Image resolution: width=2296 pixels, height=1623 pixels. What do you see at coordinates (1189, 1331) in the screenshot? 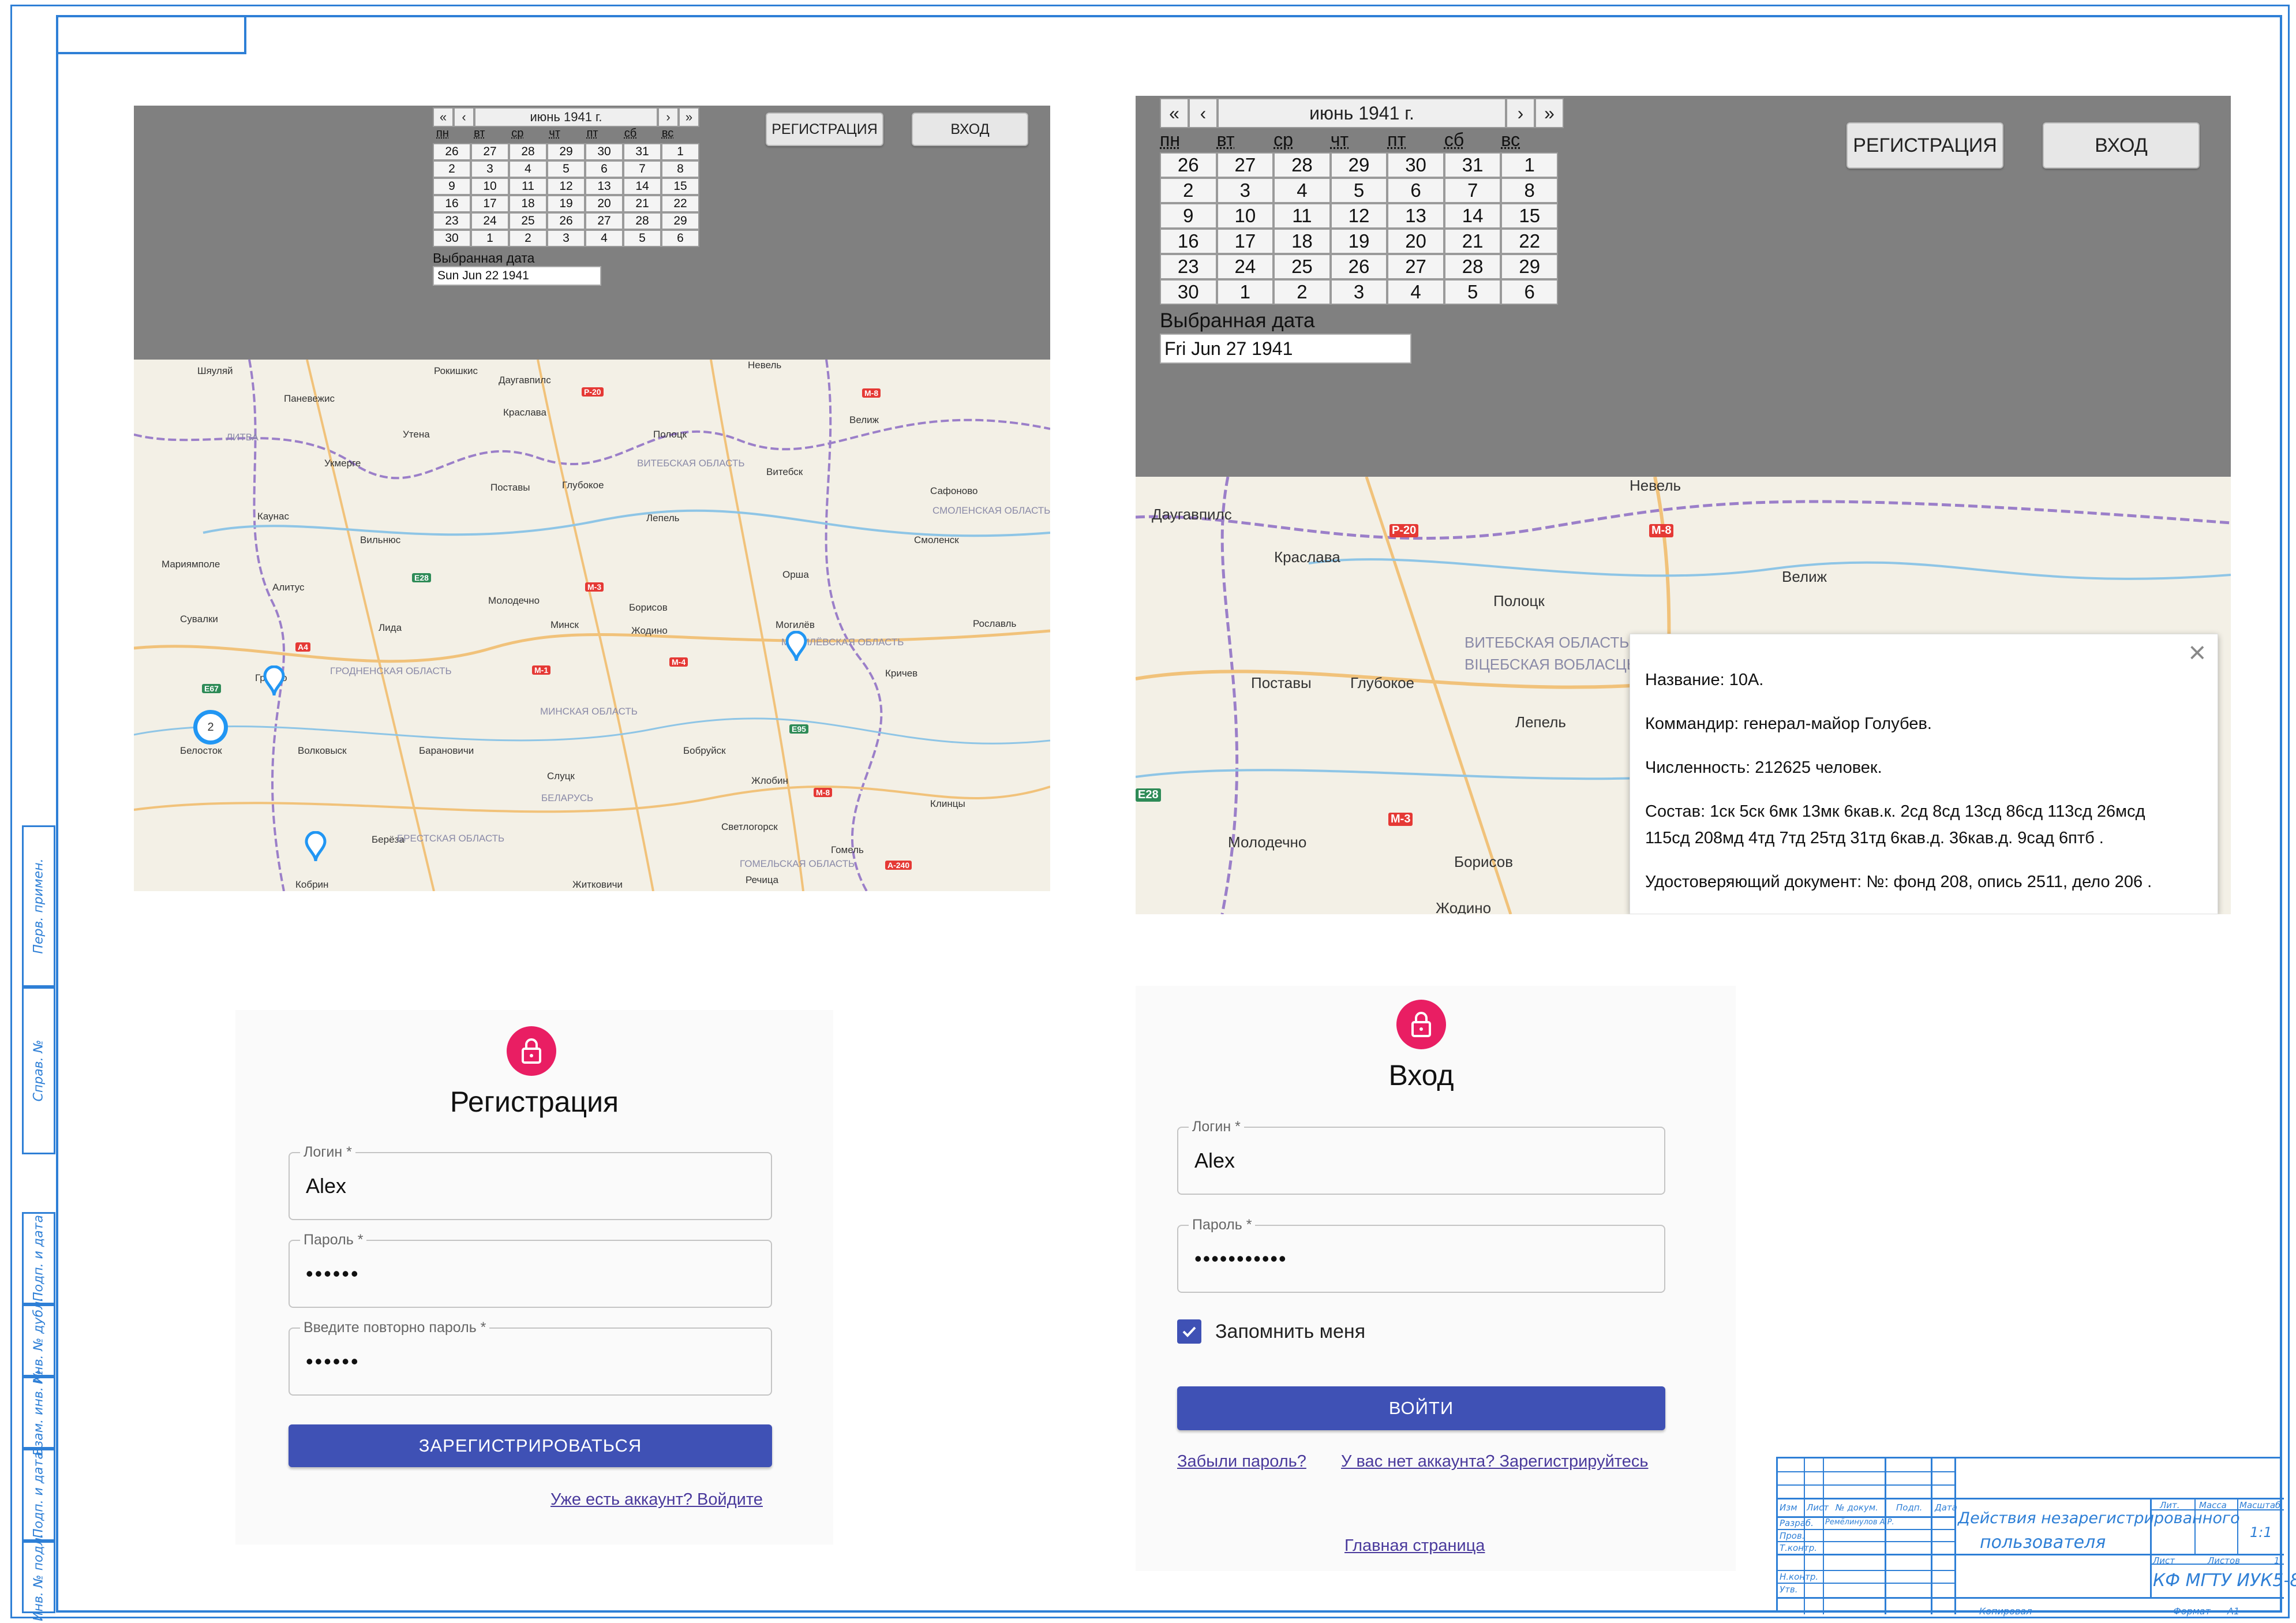
I see `remember-checkbox` at bounding box center [1189, 1331].